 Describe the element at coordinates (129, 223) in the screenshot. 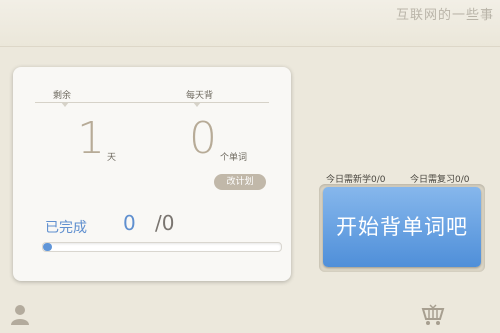

I see `completed-count: 0` at that location.